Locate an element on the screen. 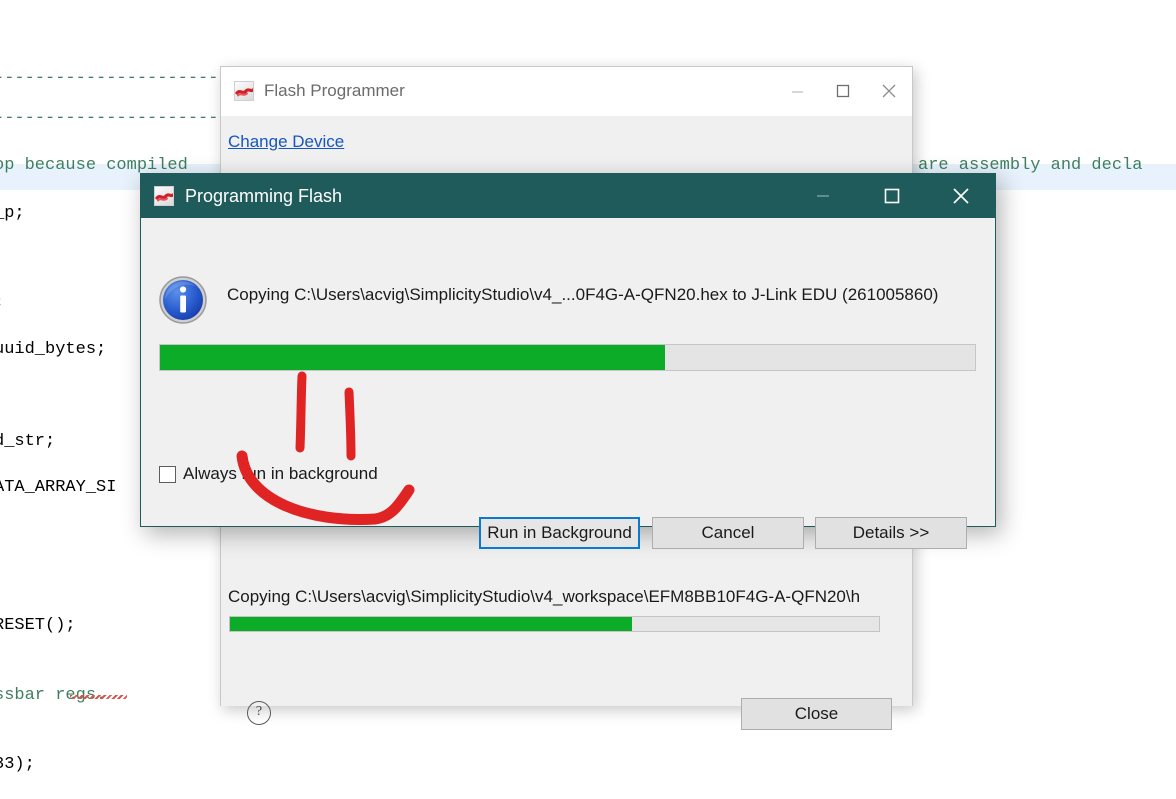 This screenshot has height=799, width=1176. flash-progress-bar is located at coordinates (554, 624).